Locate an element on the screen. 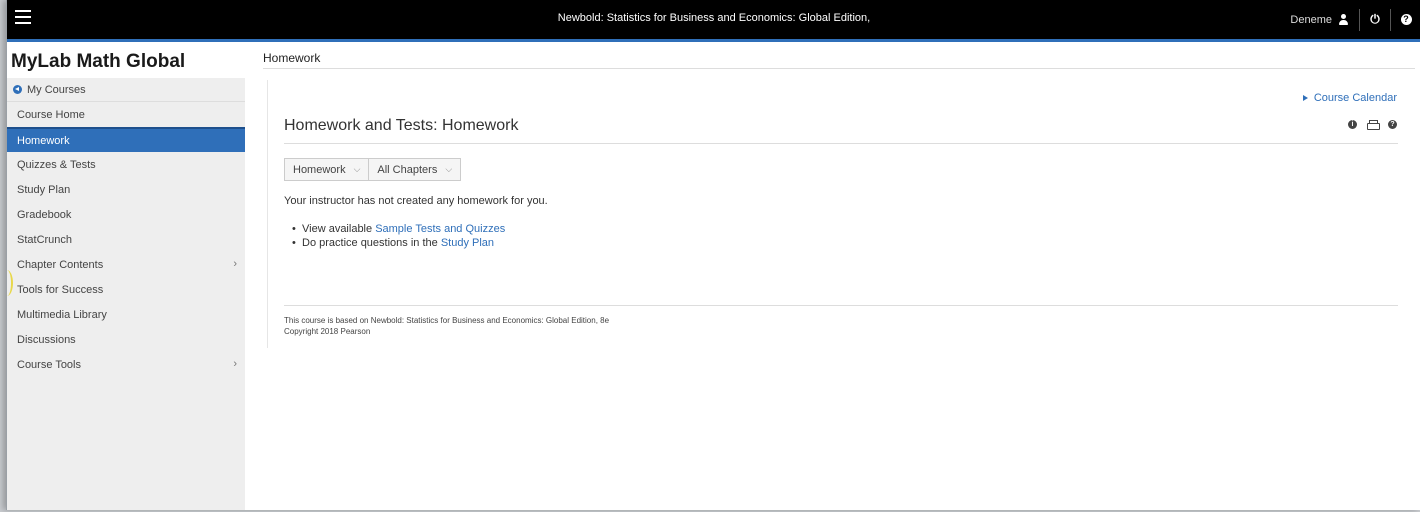 Image resolution: width=1420 pixels, height=512 pixels. sidebar-item-discussions: Discussions is located at coordinates (126, 339).